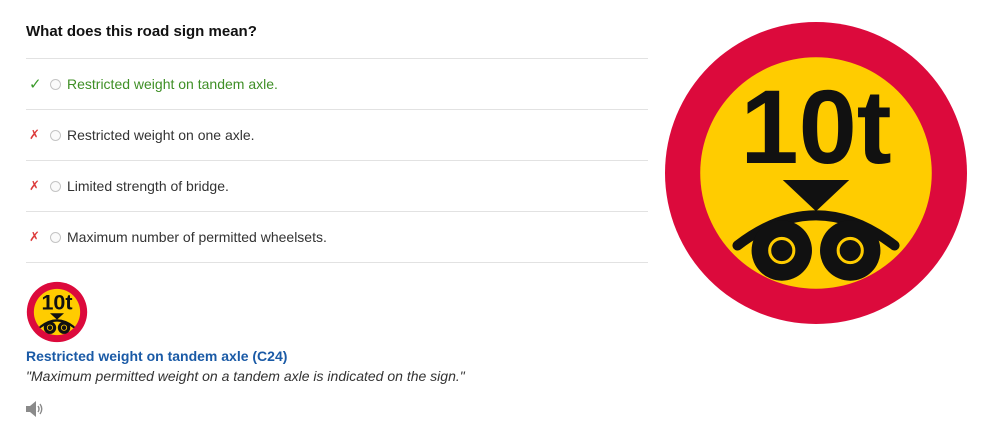 The width and height of the screenshot is (982, 446). I want to click on road-sign-thumbnail: 10t, so click(57, 312).